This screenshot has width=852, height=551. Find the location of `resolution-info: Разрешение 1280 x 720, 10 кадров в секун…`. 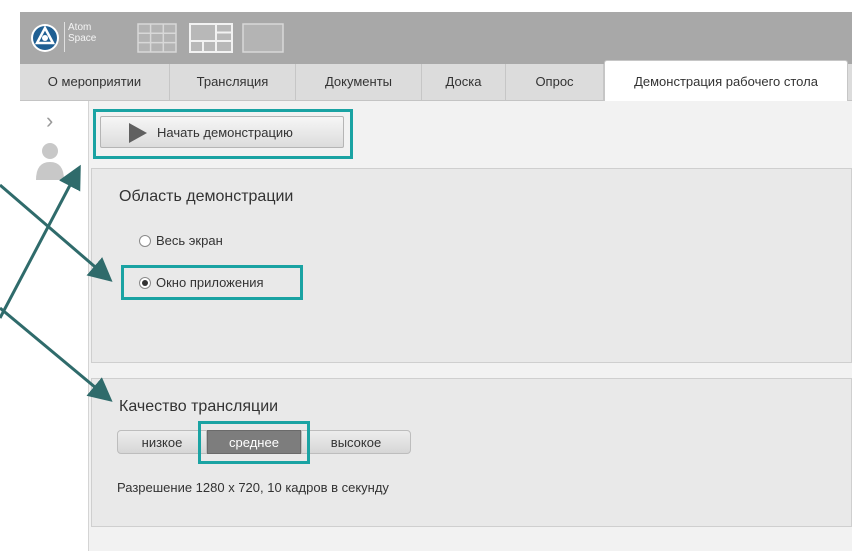

resolution-info: Разрешение 1280 x 720, 10 кадров в секун… is located at coordinates (253, 487).